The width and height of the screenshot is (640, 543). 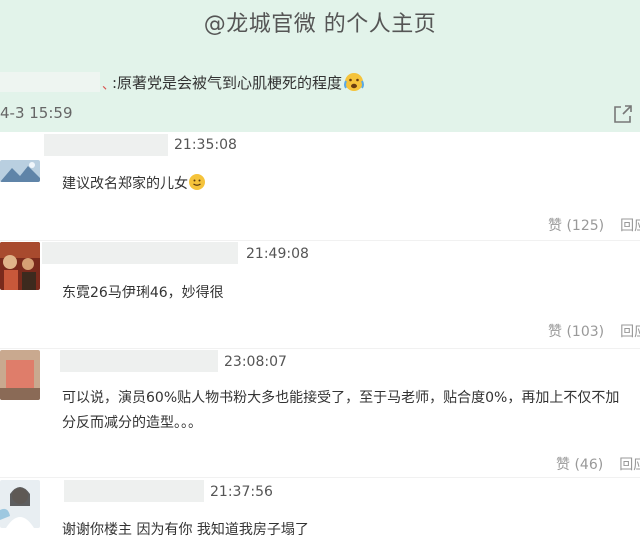 What do you see at coordinates (185, 530) in the screenshot?
I see `comment-text: 谢谢你楼主 因为有你 我知道我房子塌了` at bounding box center [185, 530].